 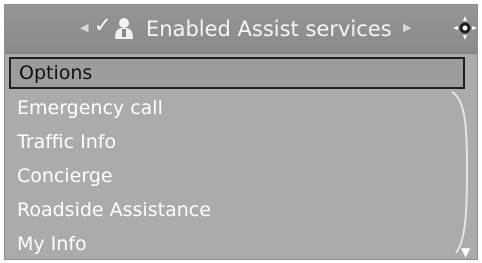 I want to click on controller-icon, so click(x=465, y=28).